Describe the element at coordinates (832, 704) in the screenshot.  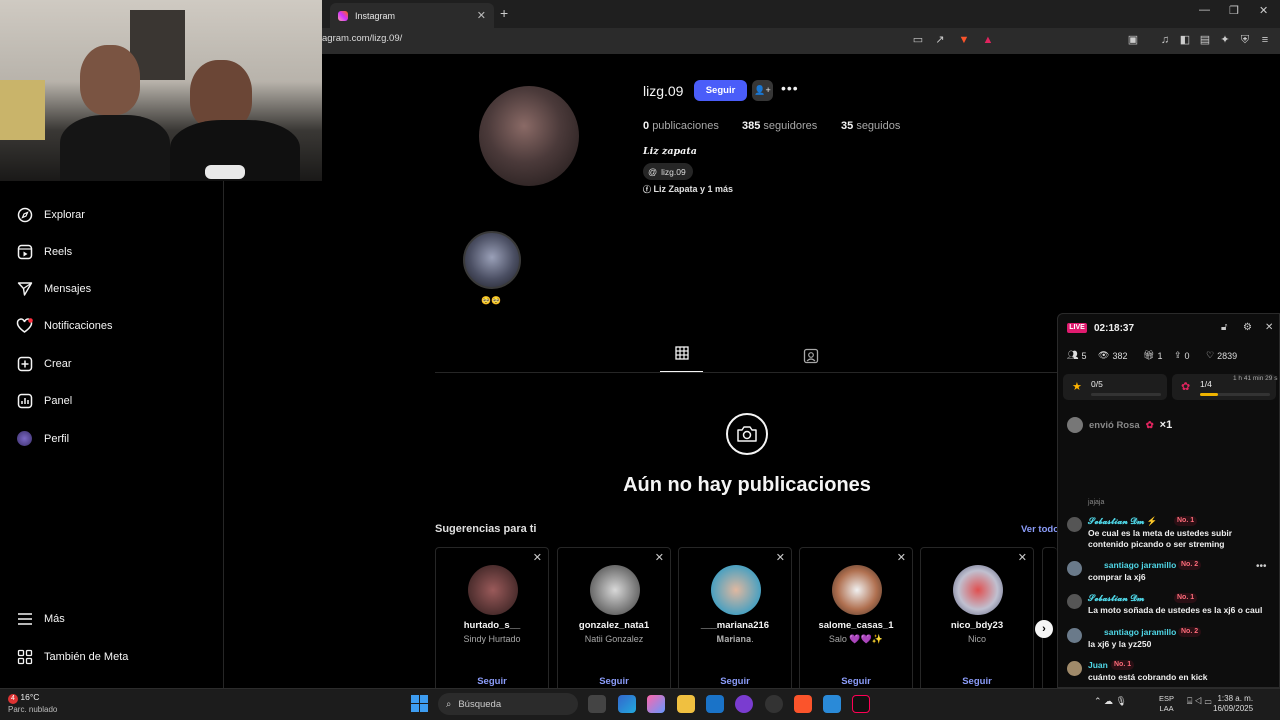
I see `app-icon-blue` at that location.